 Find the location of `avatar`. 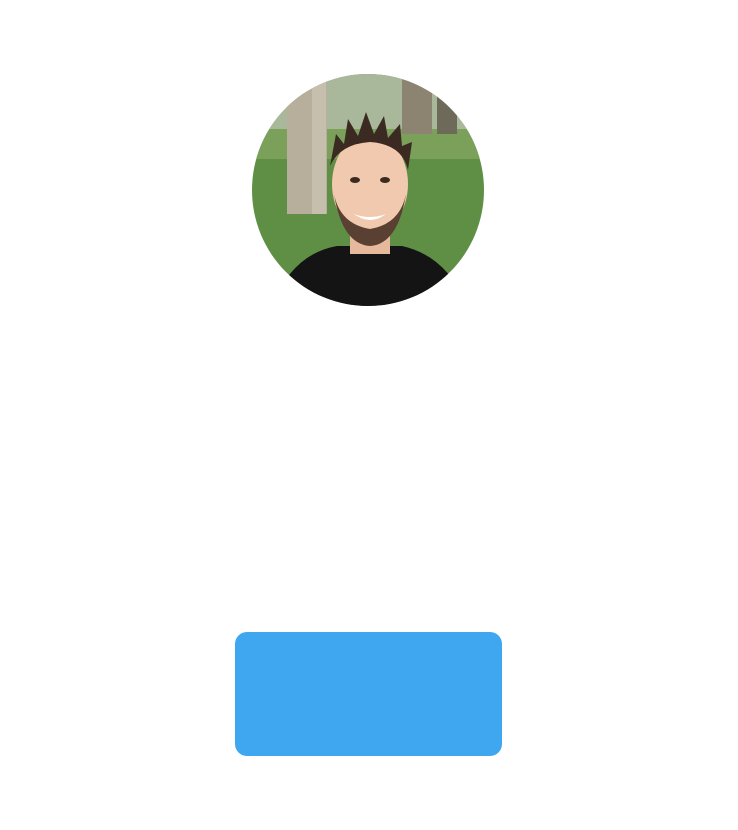

avatar is located at coordinates (368, 190).